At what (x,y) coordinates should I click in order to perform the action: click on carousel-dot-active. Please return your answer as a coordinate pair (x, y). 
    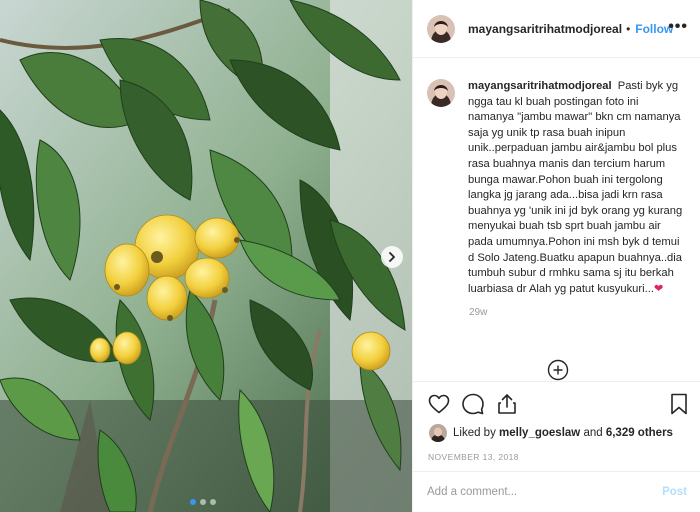
    Looking at the image, I should click on (193, 502).